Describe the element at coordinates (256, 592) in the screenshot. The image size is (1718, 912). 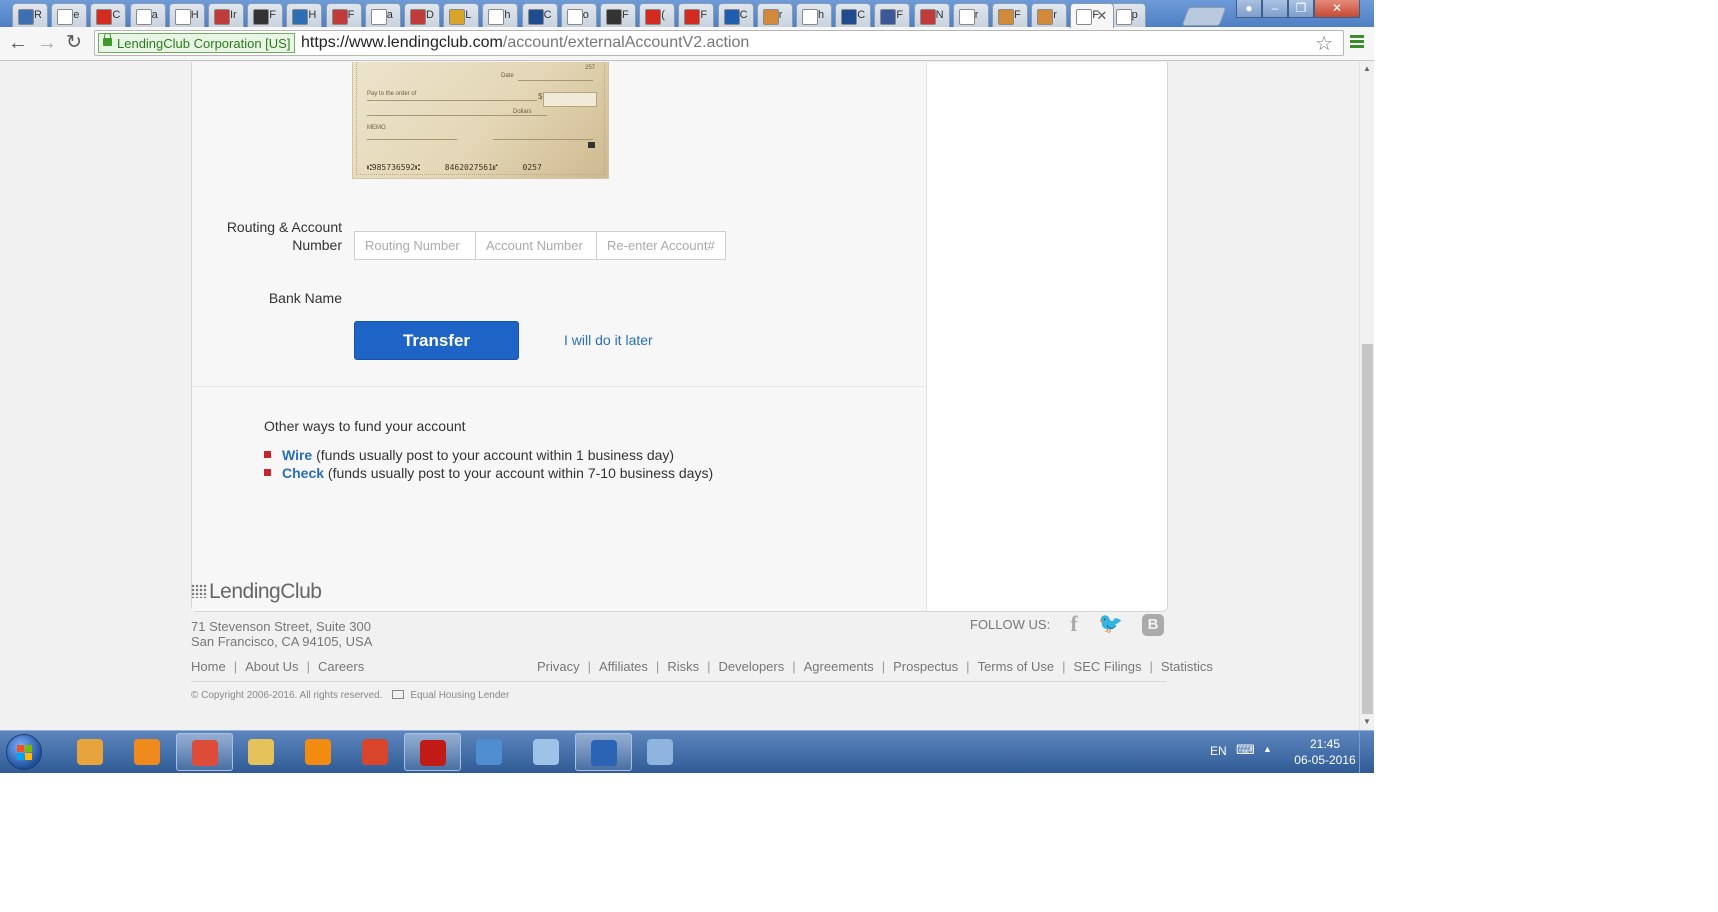
I see `lendingclub-logo: LendingClub` at that location.